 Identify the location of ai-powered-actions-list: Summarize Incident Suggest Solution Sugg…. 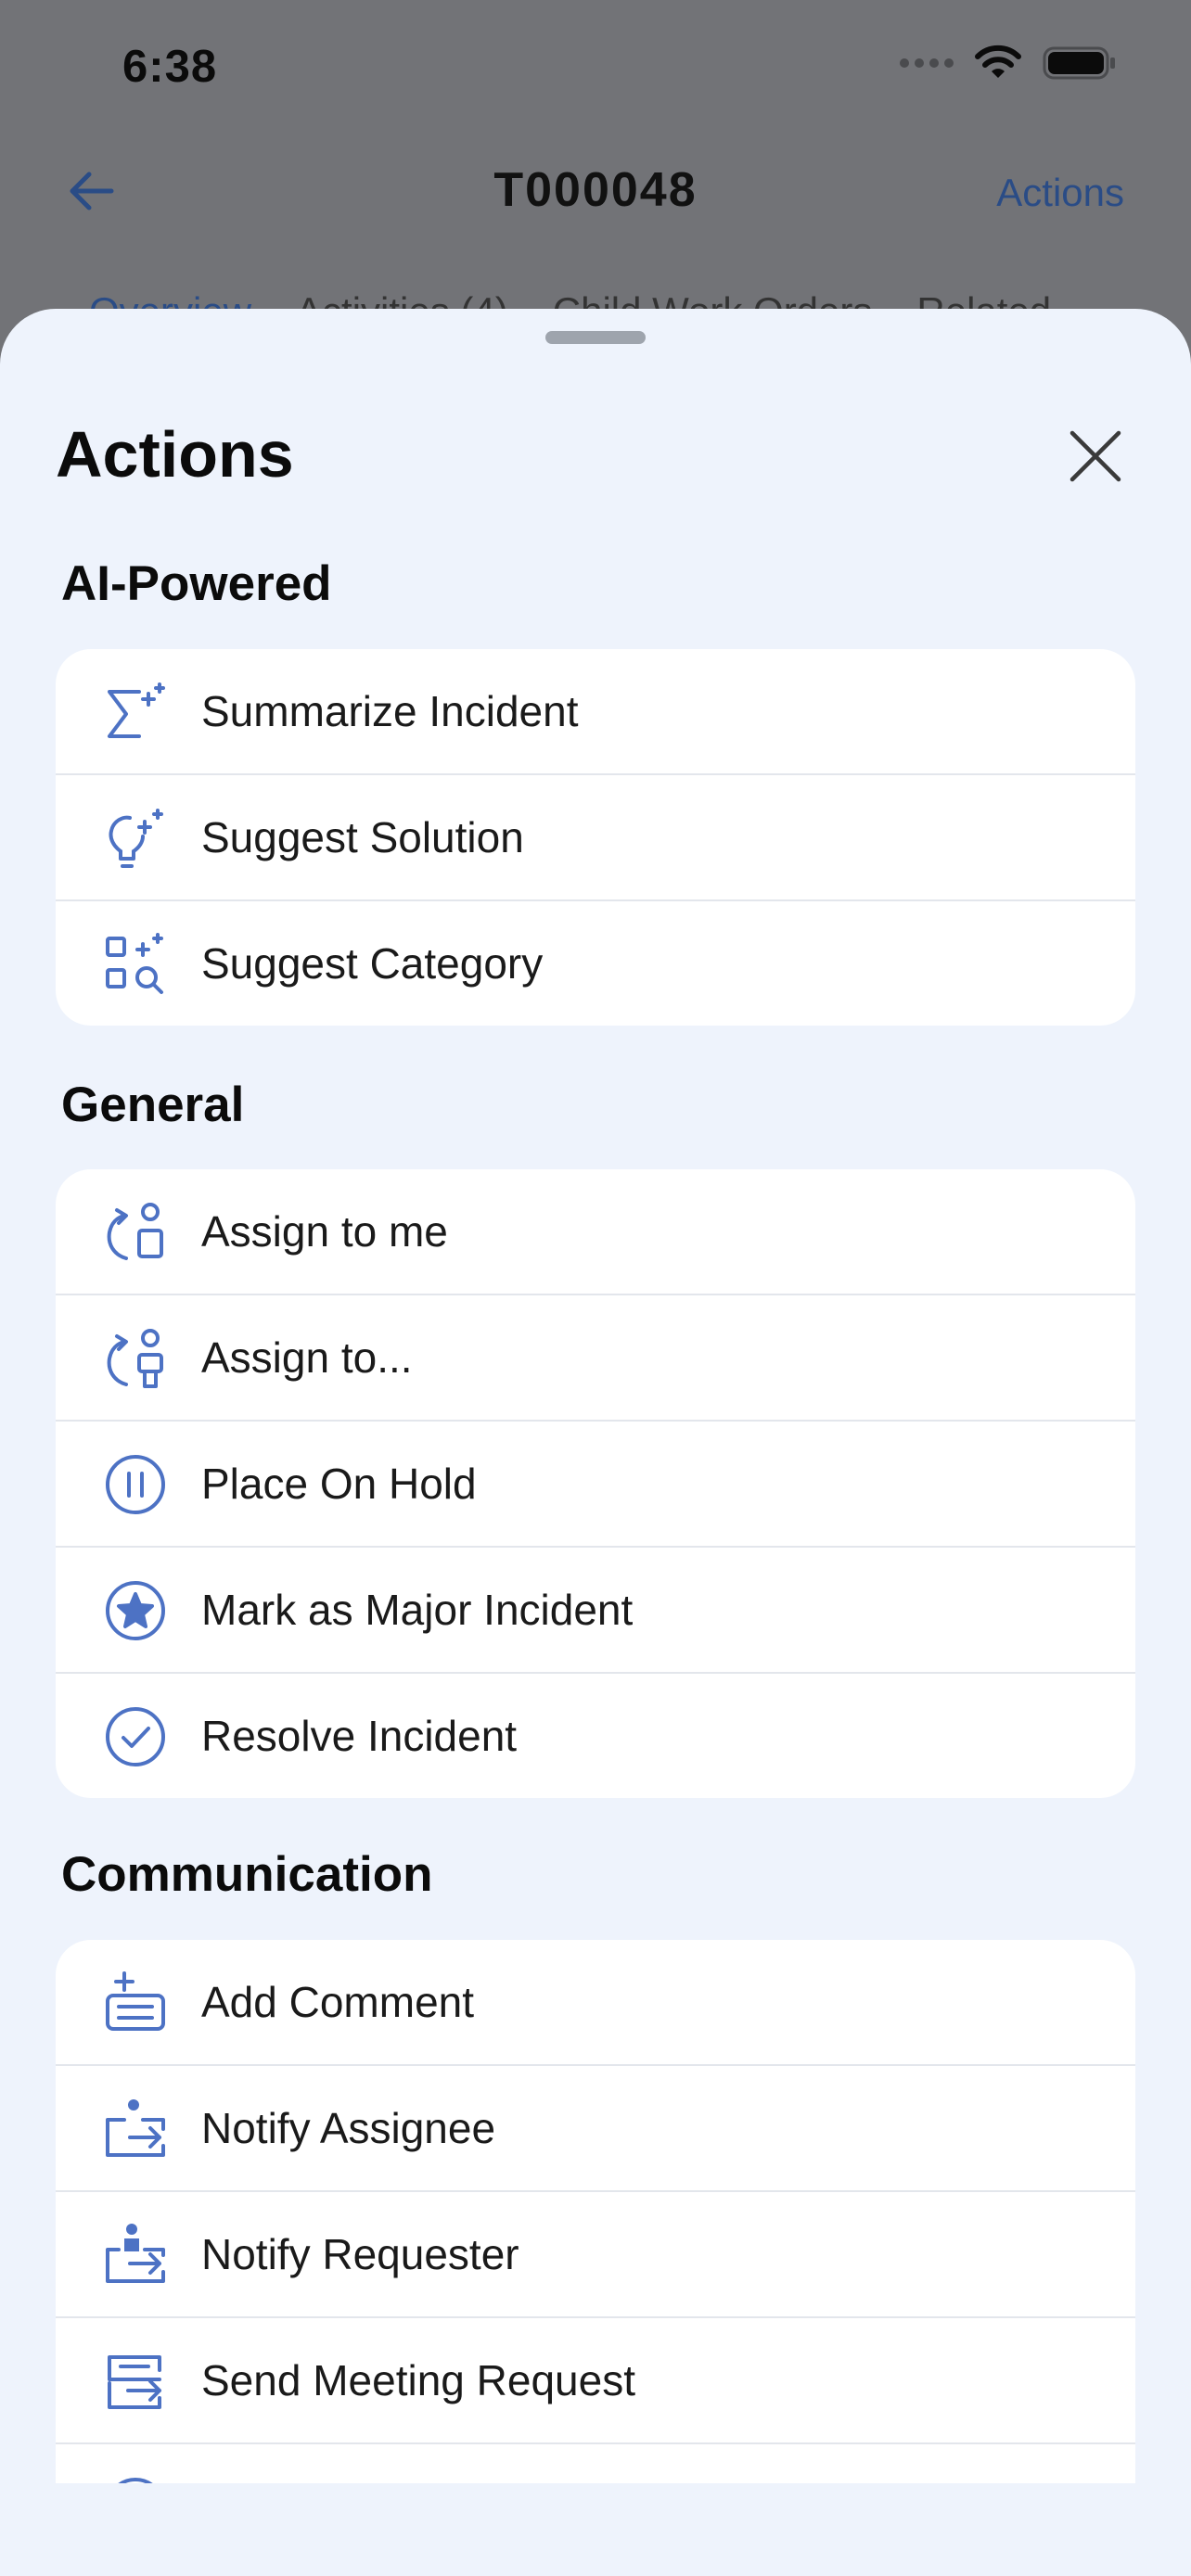
(595, 837).